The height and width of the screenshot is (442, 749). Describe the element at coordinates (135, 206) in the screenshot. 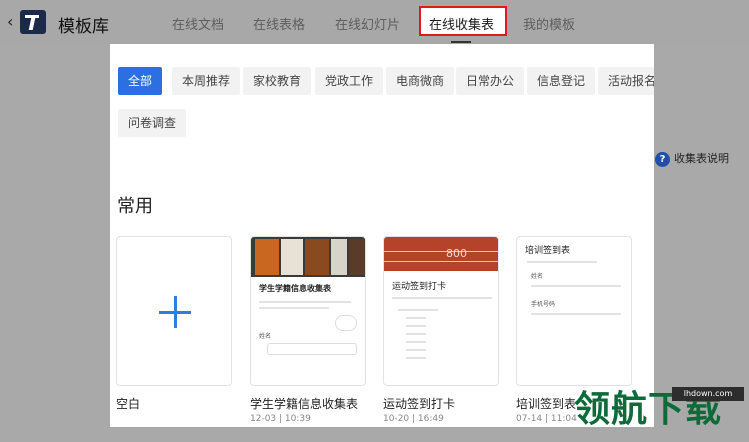

I see `section-title: 常用` at that location.